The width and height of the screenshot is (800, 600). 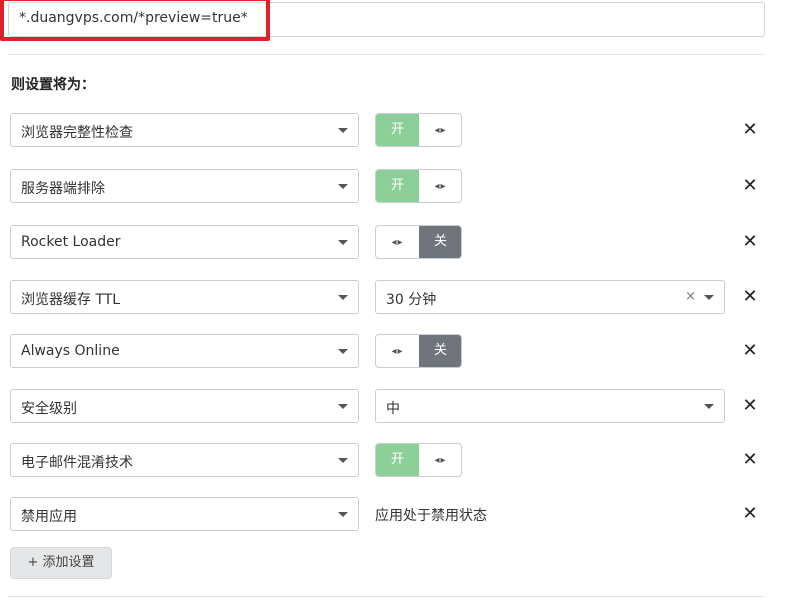 I want to click on setting-select-label: 服务器端排除, so click(x=63, y=189).